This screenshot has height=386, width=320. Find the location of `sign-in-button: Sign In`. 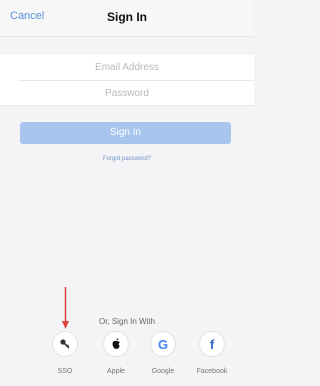

sign-in-button: Sign In is located at coordinates (125, 133).